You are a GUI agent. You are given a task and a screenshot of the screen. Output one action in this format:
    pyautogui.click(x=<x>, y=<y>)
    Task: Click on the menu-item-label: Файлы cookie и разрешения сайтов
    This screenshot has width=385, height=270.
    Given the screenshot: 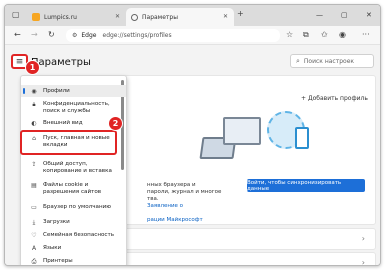 What is the action you would take?
    pyautogui.click(x=72, y=188)
    